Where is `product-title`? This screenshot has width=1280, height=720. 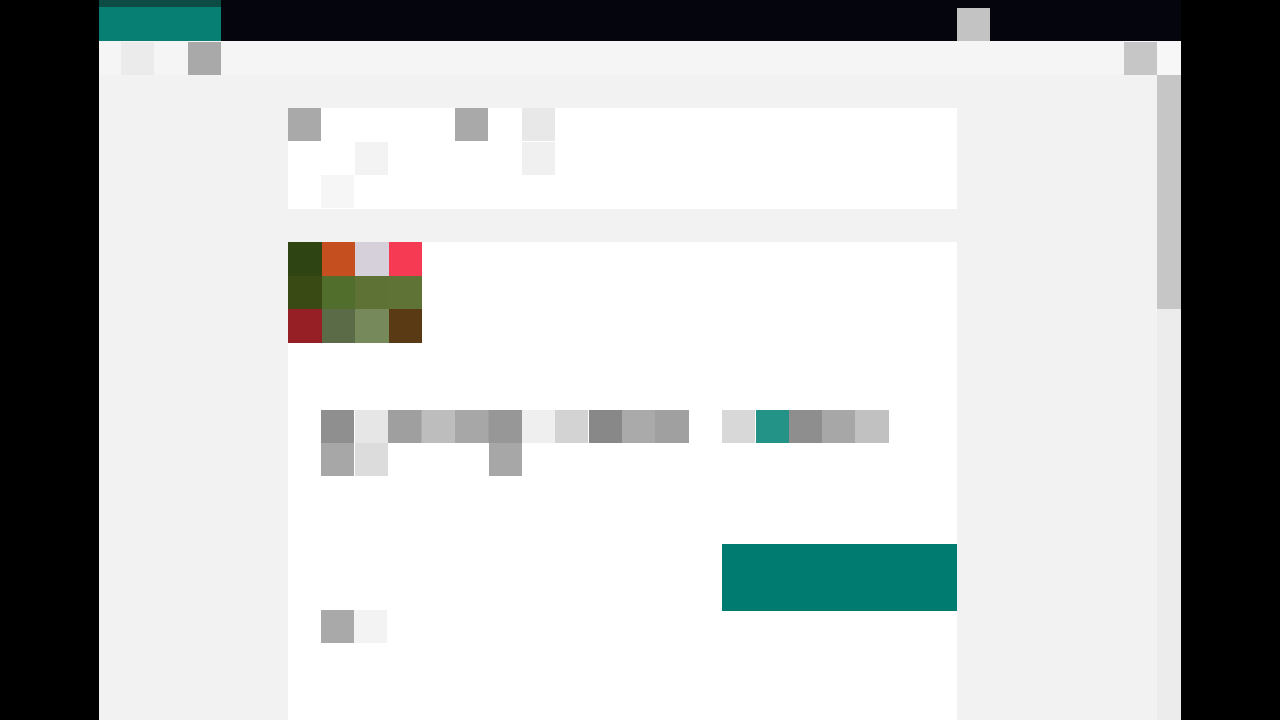
product-title is located at coordinates (505, 426).